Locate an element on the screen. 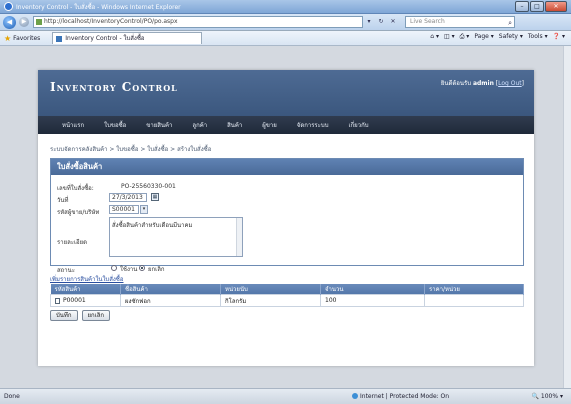 The height and width of the screenshot is (404, 571). col-unit: หน่วยนับ is located at coordinates (270, 289).